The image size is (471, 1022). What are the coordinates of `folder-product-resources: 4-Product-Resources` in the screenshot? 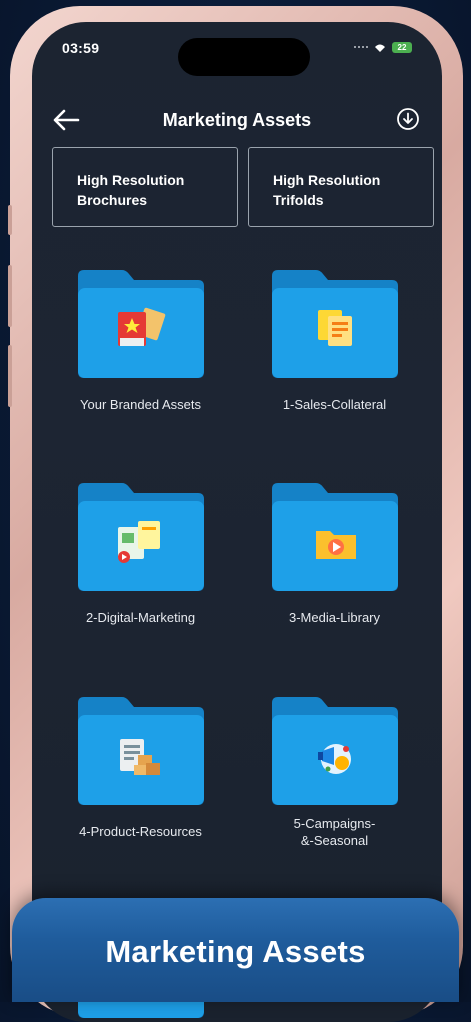 It's located at (140, 767).